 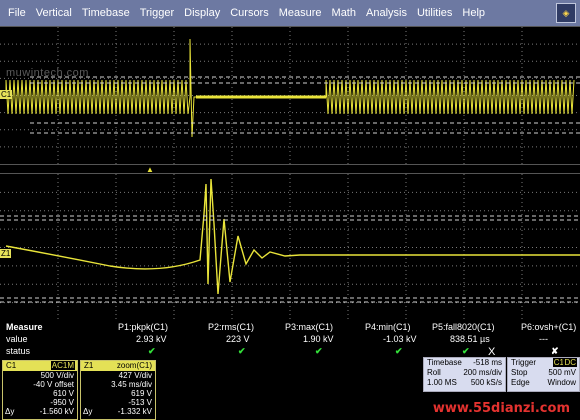 I want to click on c1-line-label: Δy, so click(x=10, y=411).